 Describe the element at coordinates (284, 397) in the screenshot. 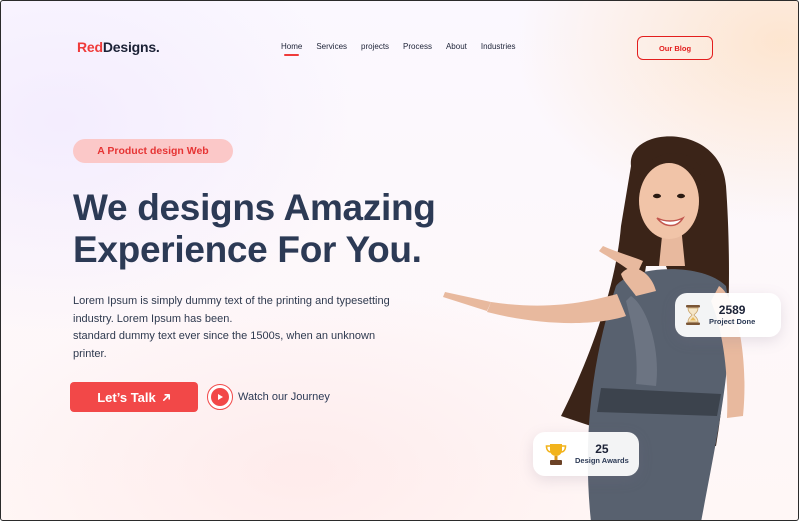

I see `watch-journey-label: Watch our Journey` at that location.